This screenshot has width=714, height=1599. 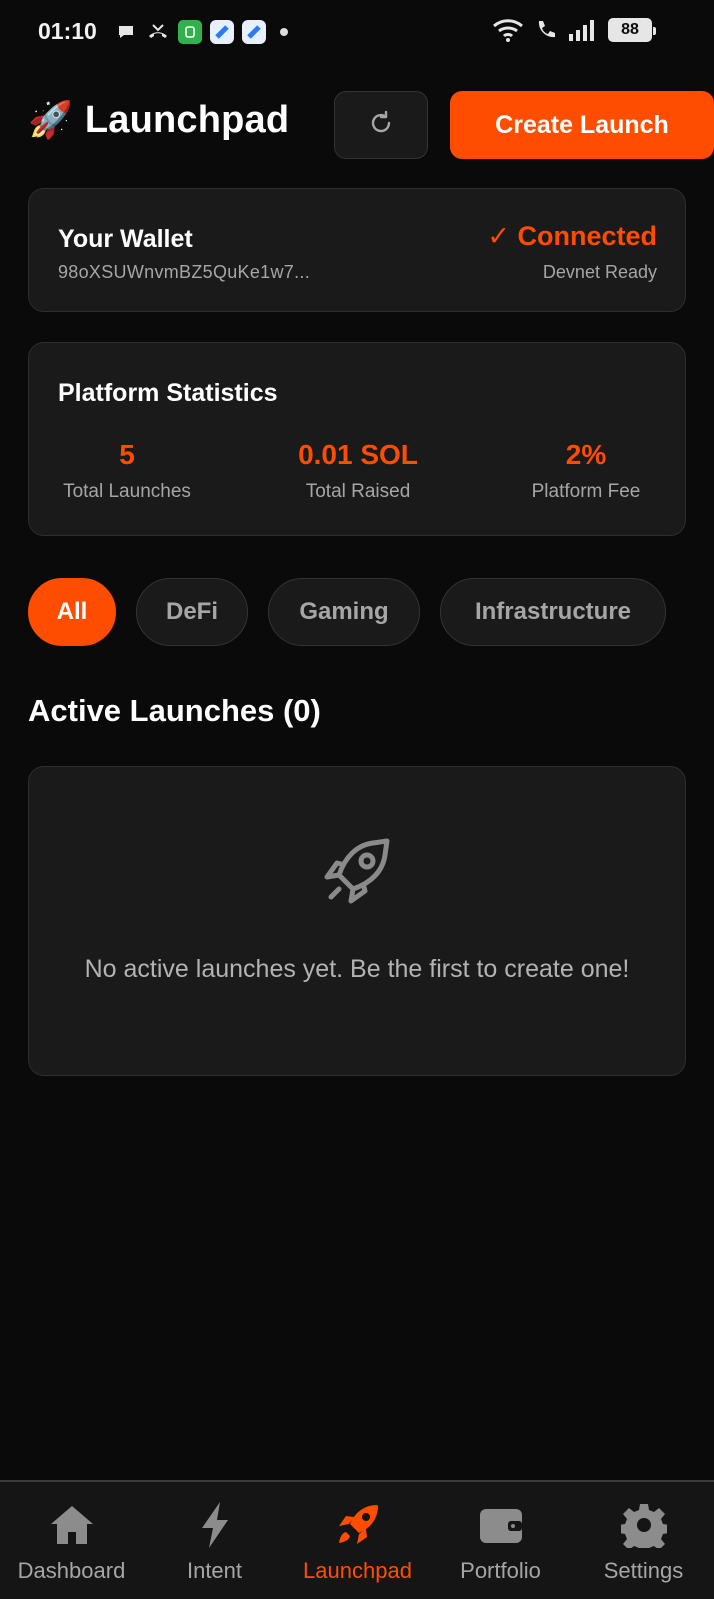 I want to click on stat-value: 0.01 SOL, so click(x=358, y=454).